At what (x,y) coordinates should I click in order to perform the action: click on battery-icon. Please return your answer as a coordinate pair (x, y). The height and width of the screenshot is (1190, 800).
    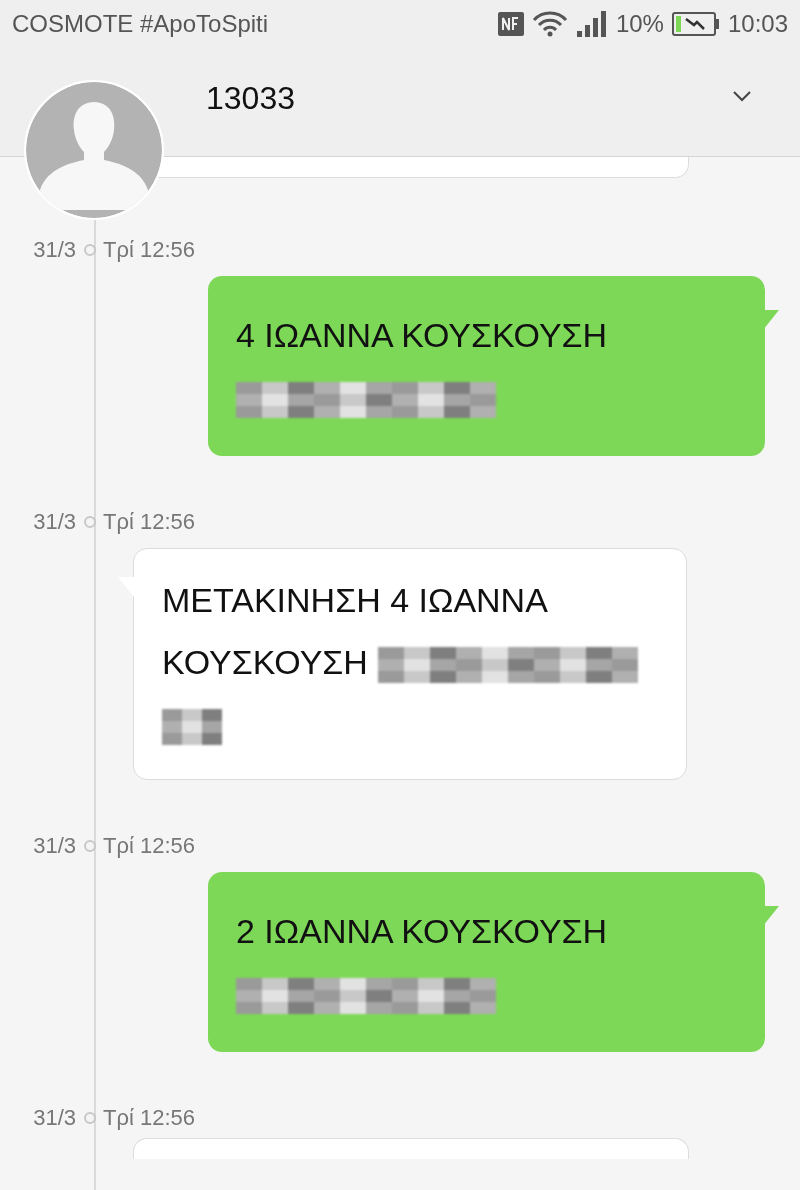
    Looking at the image, I should click on (695, 24).